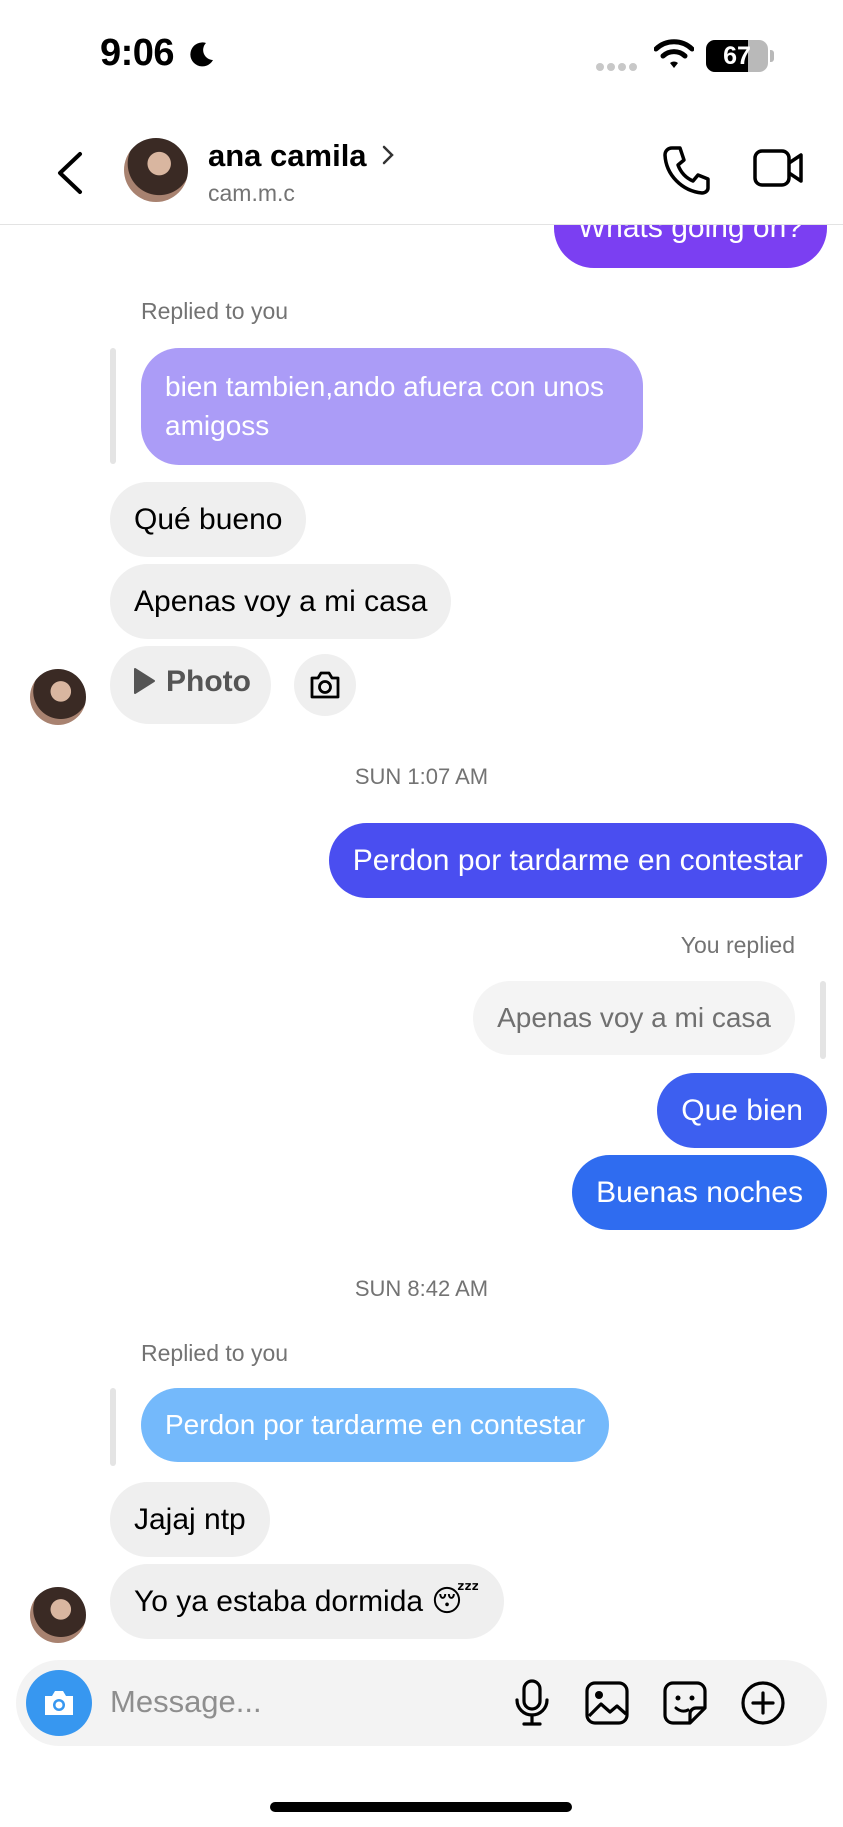 The image size is (843, 1827). I want to click on message-text: Perdon por tardarme en contestar, so click(577, 860).